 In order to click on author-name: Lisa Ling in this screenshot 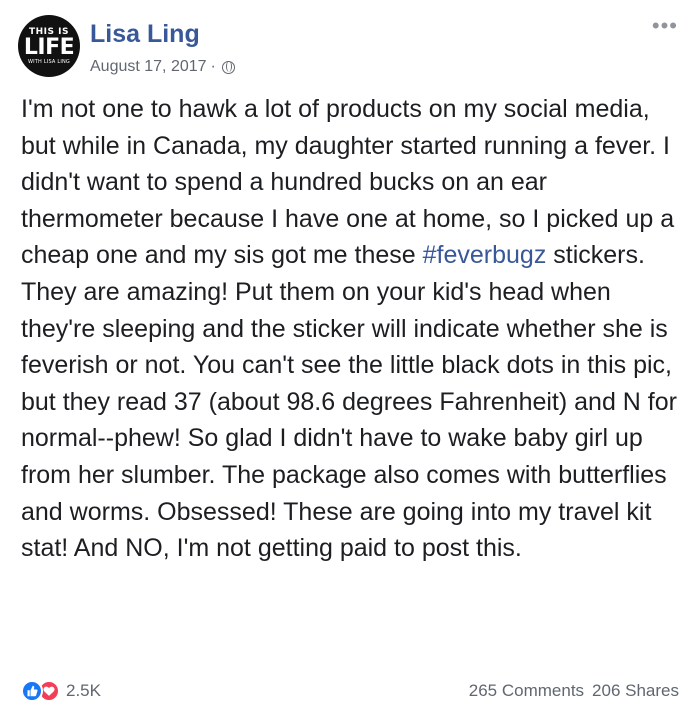, I will do `click(145, 34)`.